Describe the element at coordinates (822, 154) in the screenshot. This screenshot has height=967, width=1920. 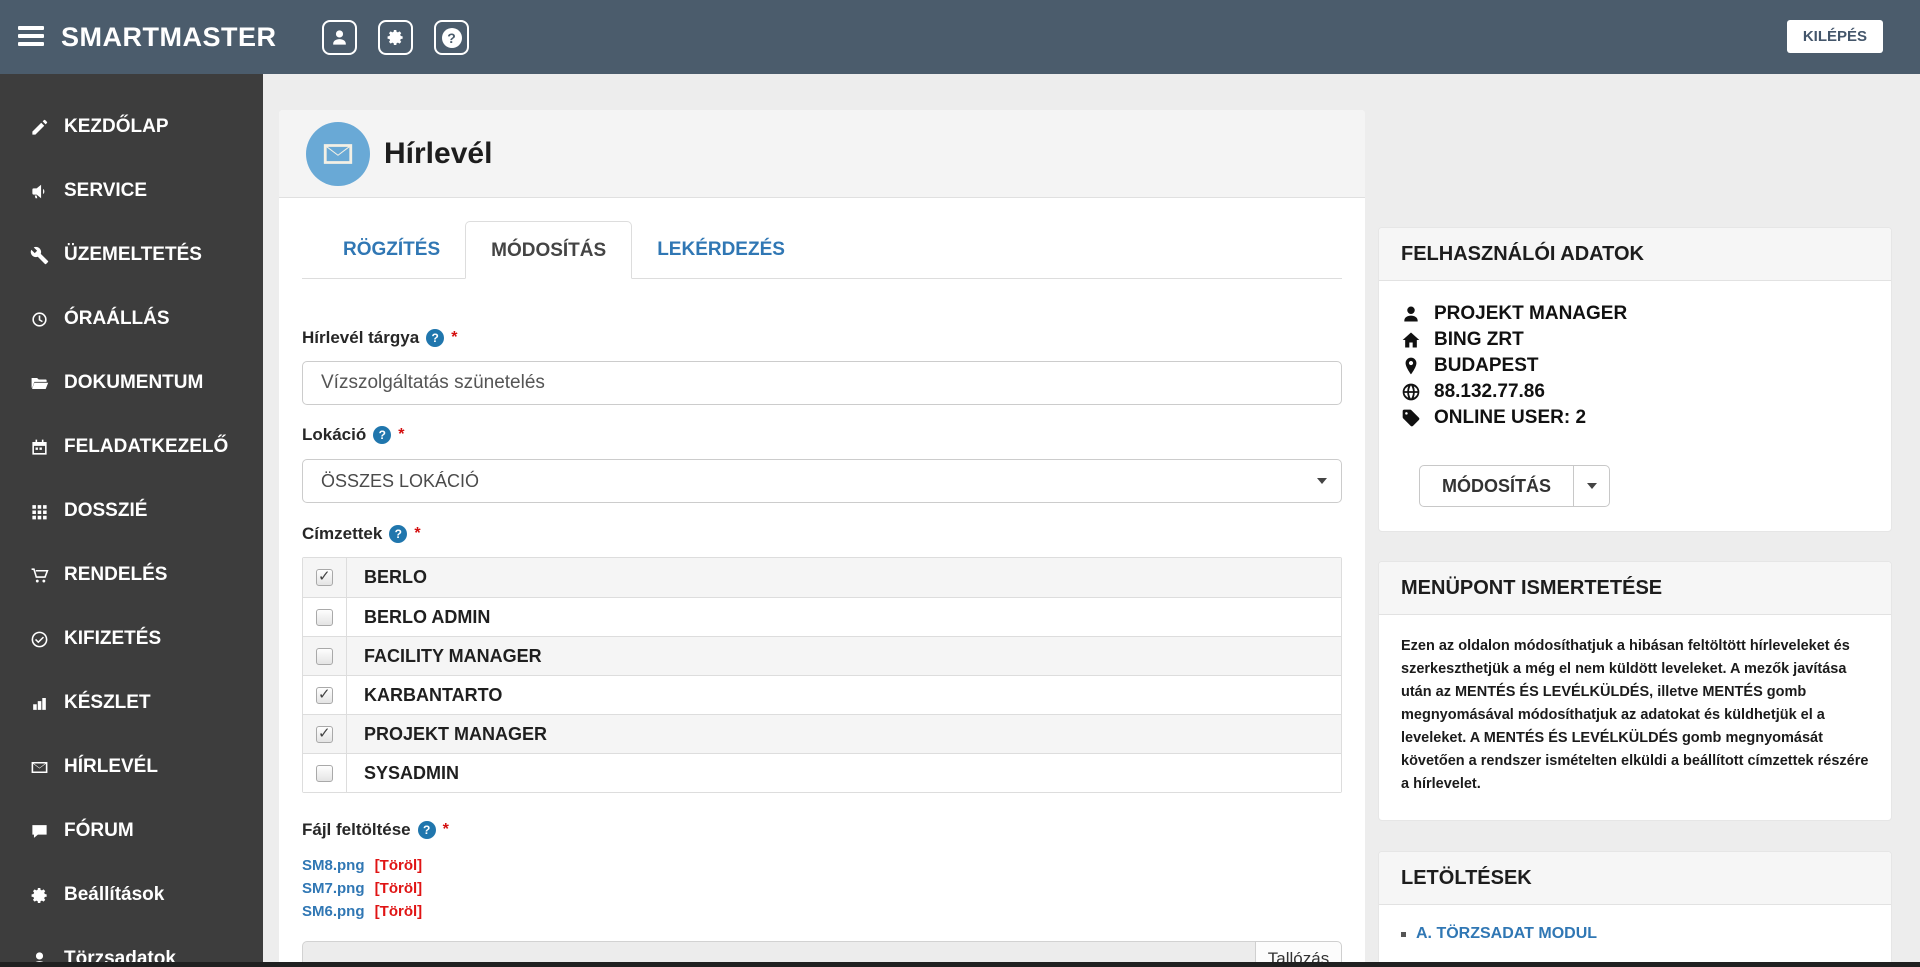
I see `card-header: Hírlevél` at that location.